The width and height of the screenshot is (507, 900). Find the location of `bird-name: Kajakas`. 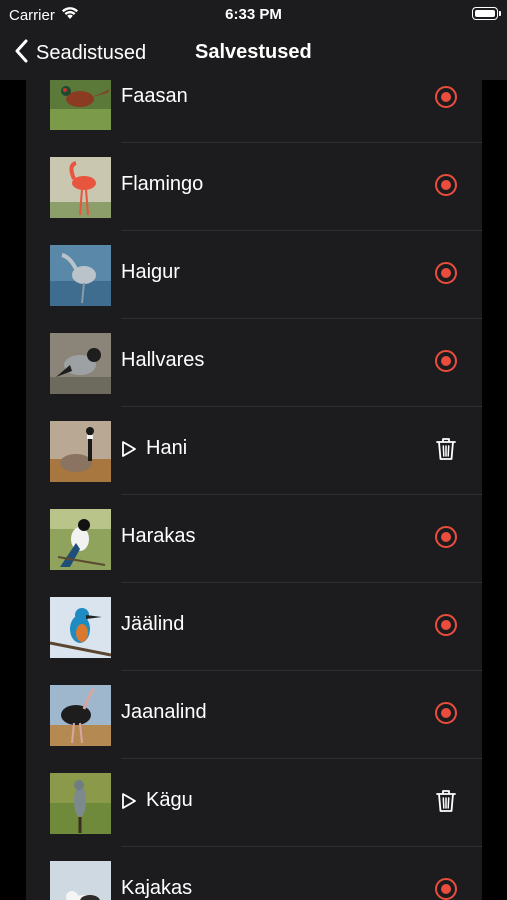

bird-name: Kajakas is located at coordinates (157, 888).